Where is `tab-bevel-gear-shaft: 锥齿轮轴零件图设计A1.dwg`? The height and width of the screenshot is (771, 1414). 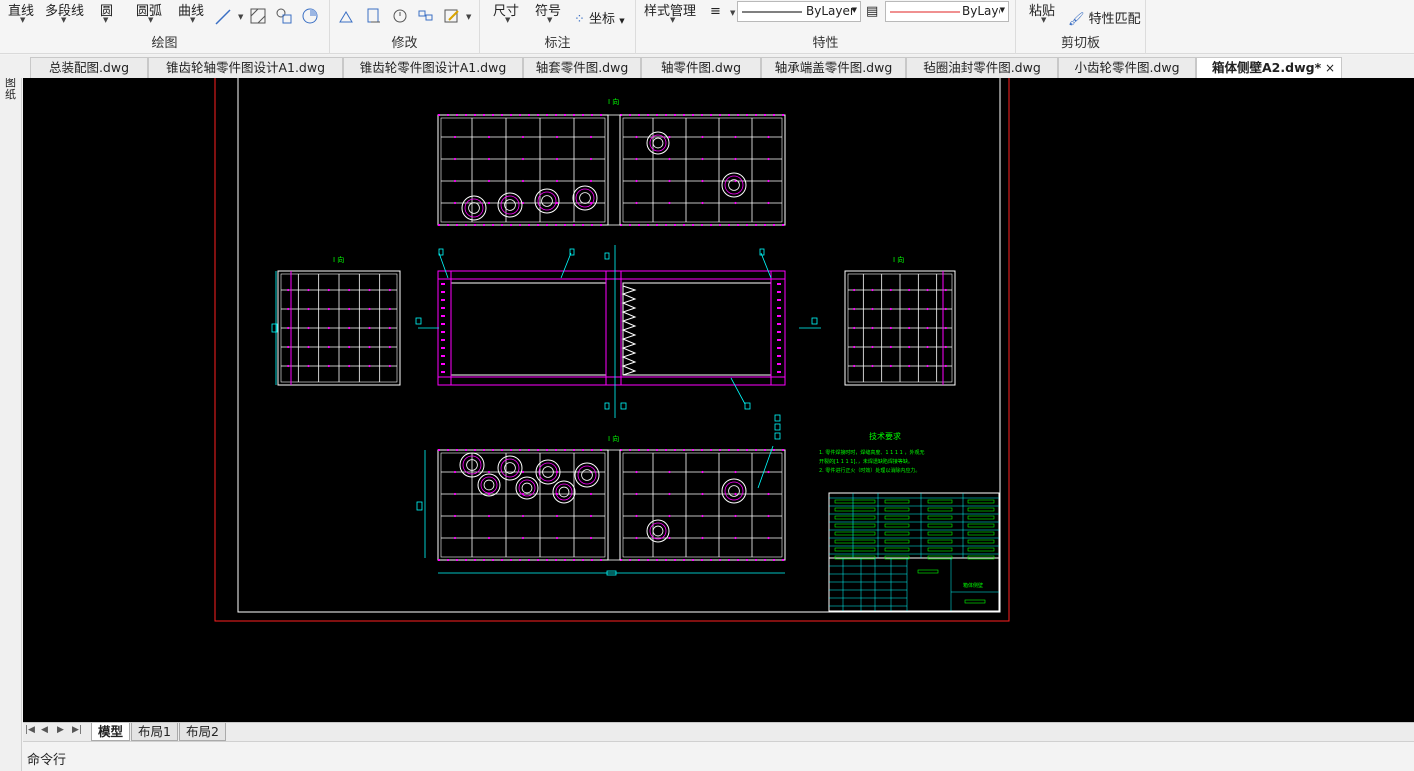 tab-bevel-gear-shaft: 锥齿轮轴零件图设计A1.dwg is located at coordinates (245, 67).